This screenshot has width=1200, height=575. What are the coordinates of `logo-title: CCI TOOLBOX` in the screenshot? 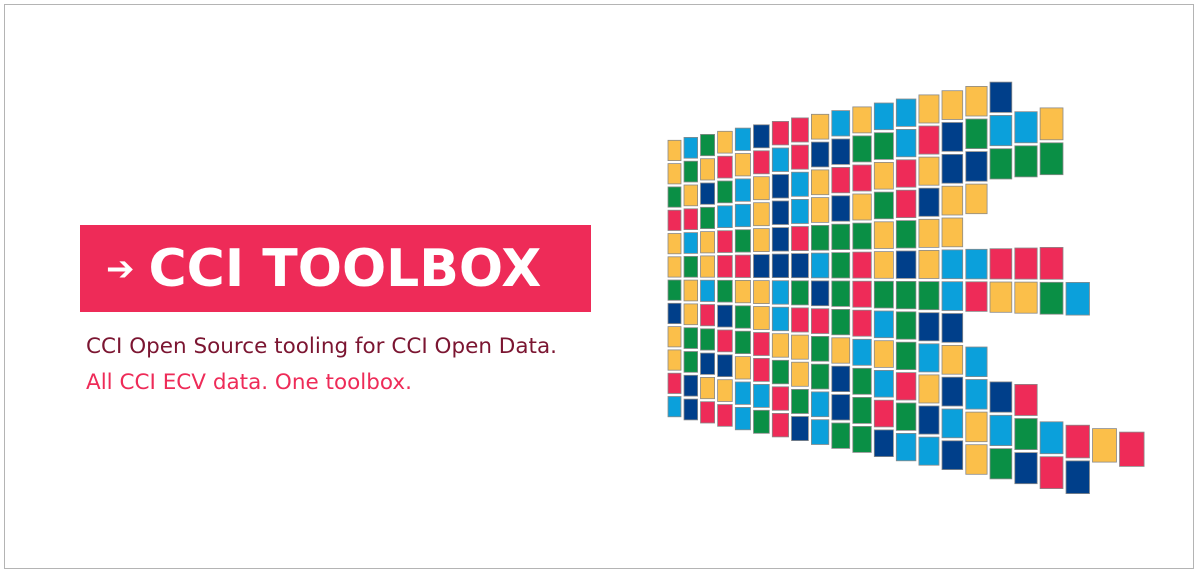 It's located at (345, 268).